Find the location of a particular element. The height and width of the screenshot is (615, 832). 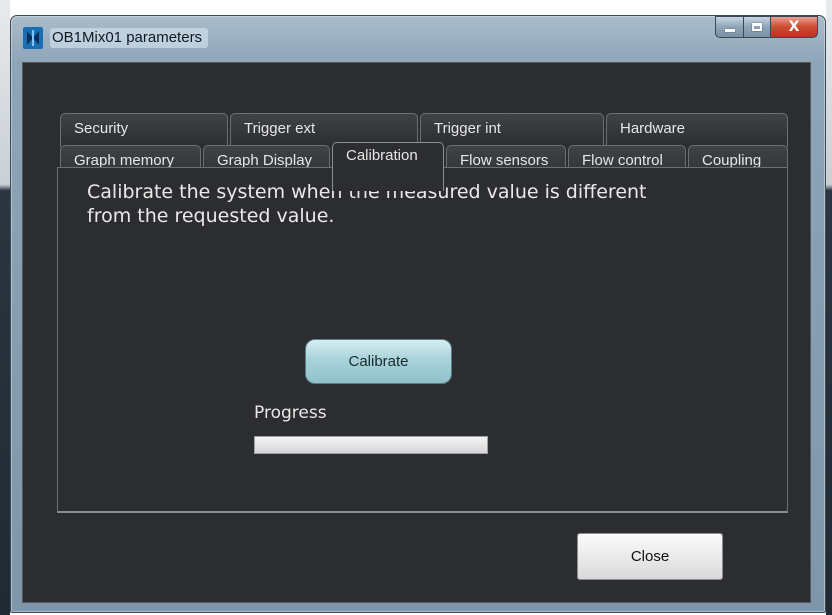

tab-label: Calibration is located at coordinates (382, 155).